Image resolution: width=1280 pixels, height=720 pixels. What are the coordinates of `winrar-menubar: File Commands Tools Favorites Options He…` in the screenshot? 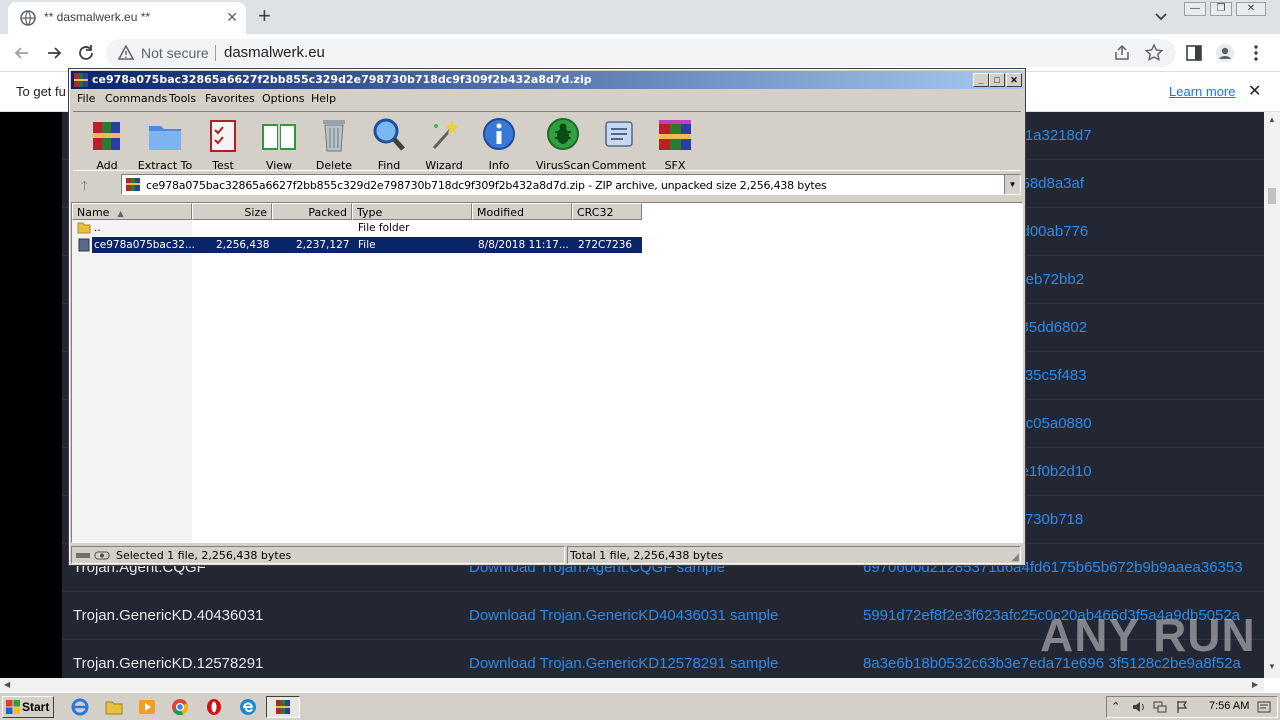 It's located at (547, 99).